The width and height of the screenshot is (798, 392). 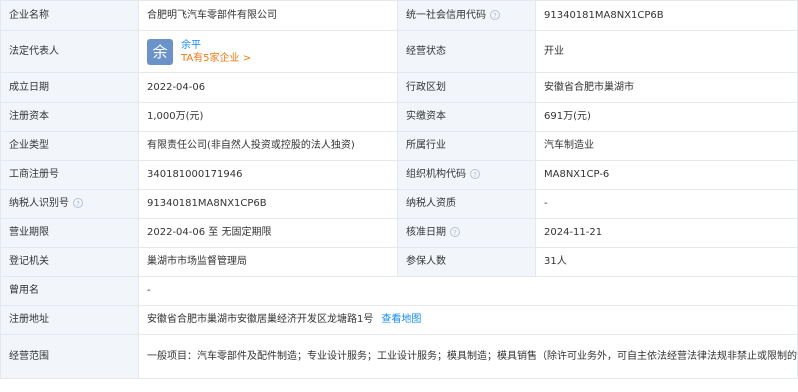 I want to click on paid-capital-label: 实缴资本, so click(x=466, y=117).